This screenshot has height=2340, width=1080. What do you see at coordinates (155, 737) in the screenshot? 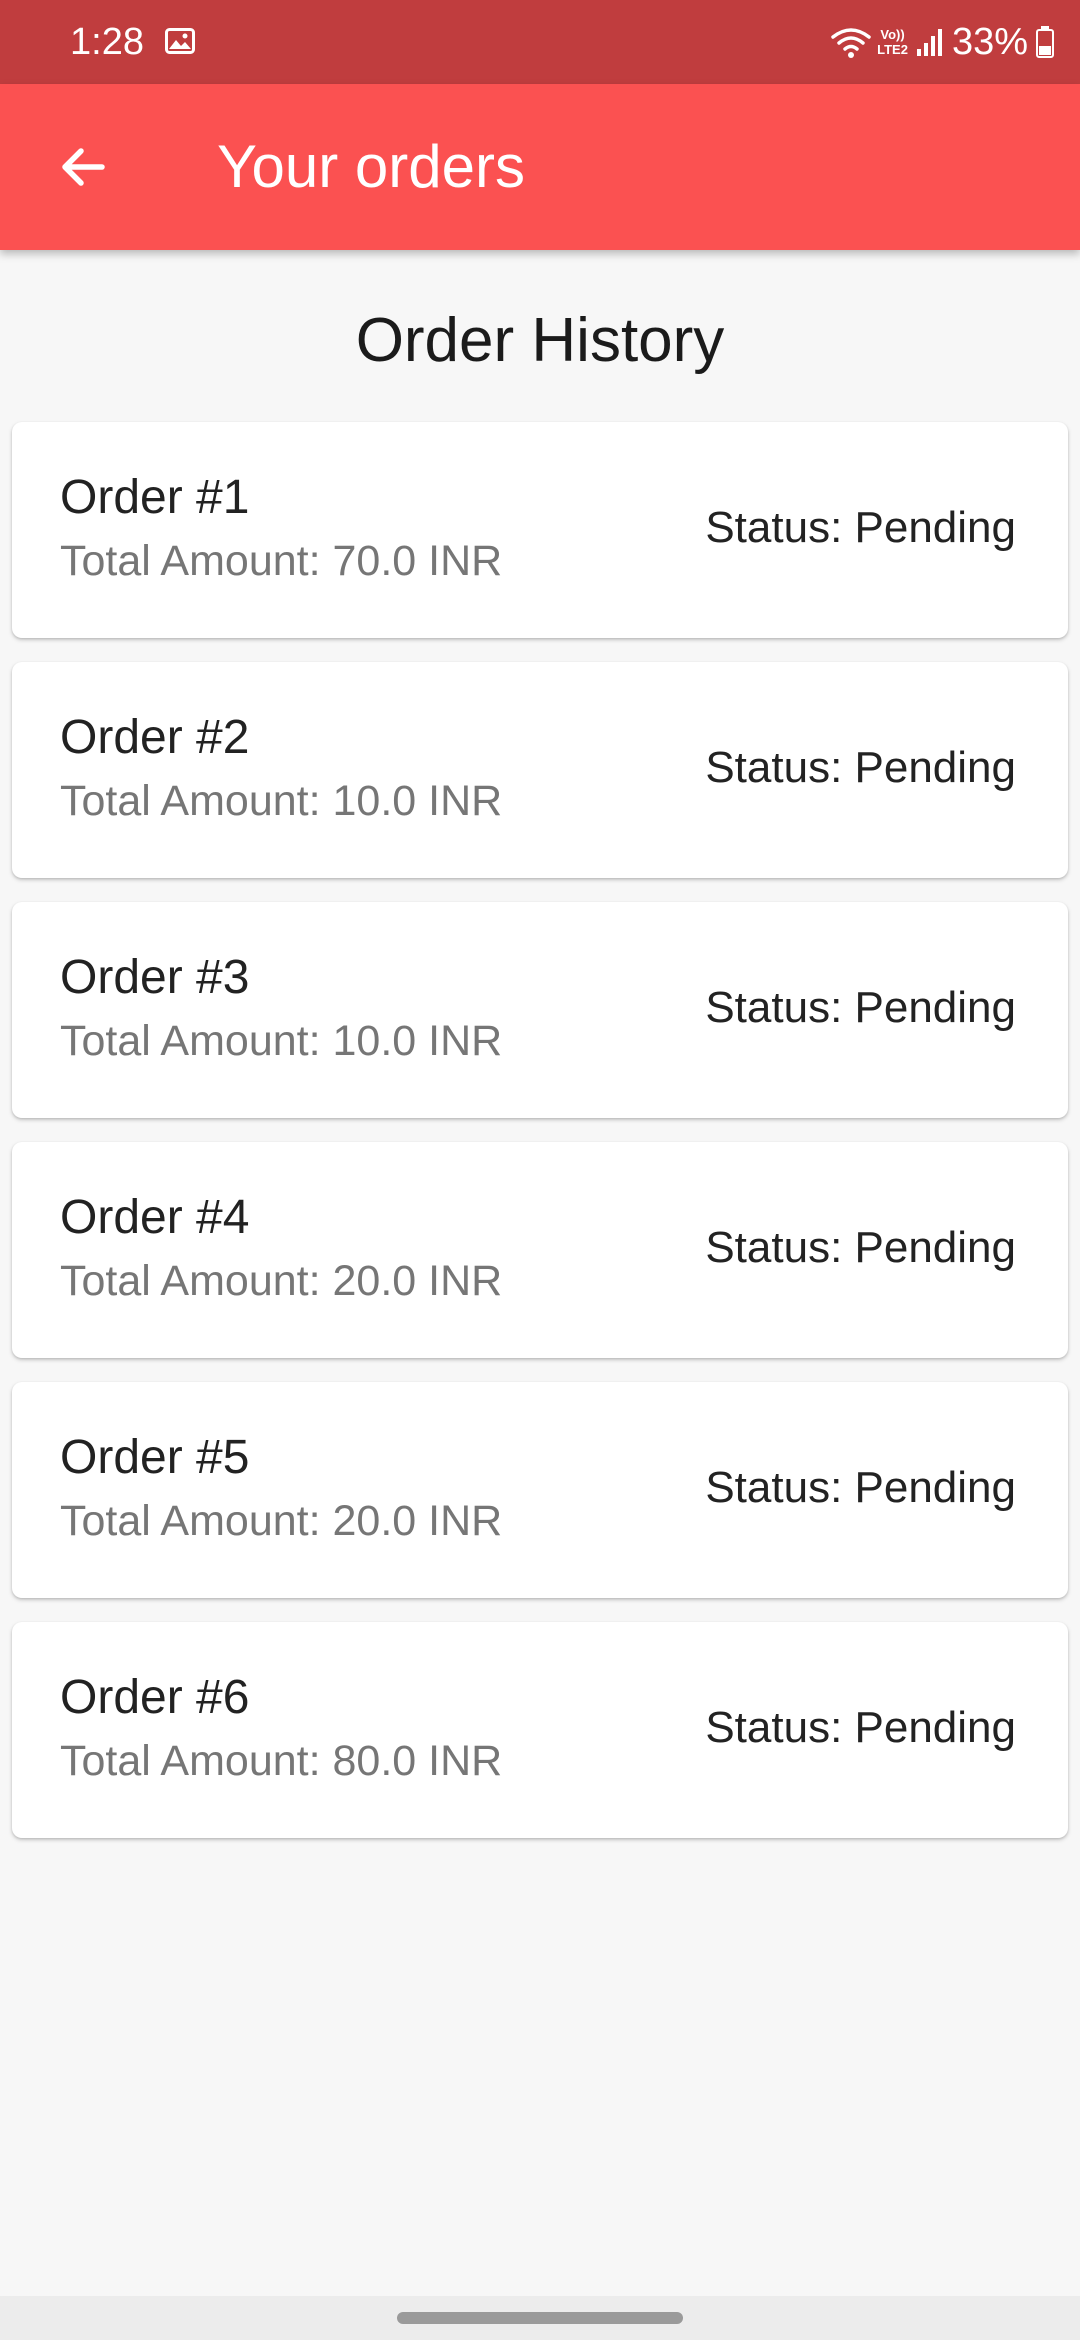
I see `order-title: Order #2` at bounding box center [155, 737].